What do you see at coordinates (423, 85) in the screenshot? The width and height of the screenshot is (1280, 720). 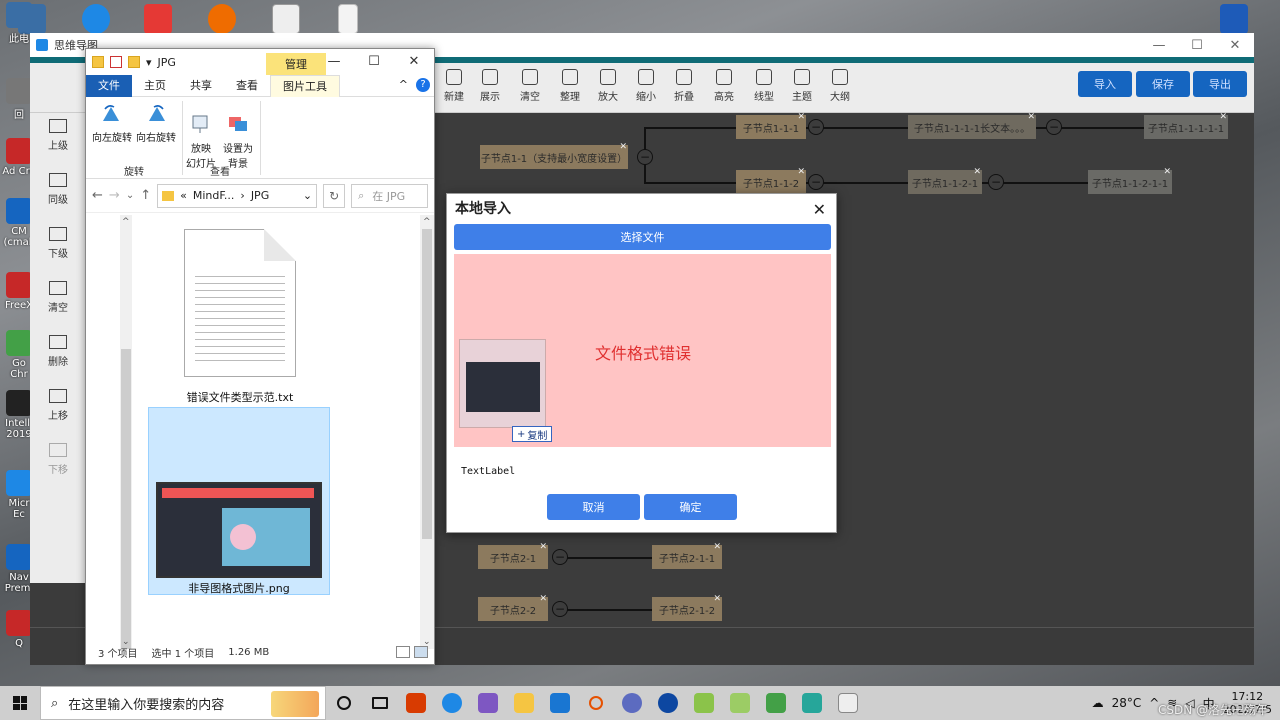 I see `help-icon: ?` at bounding box center [423, 85].